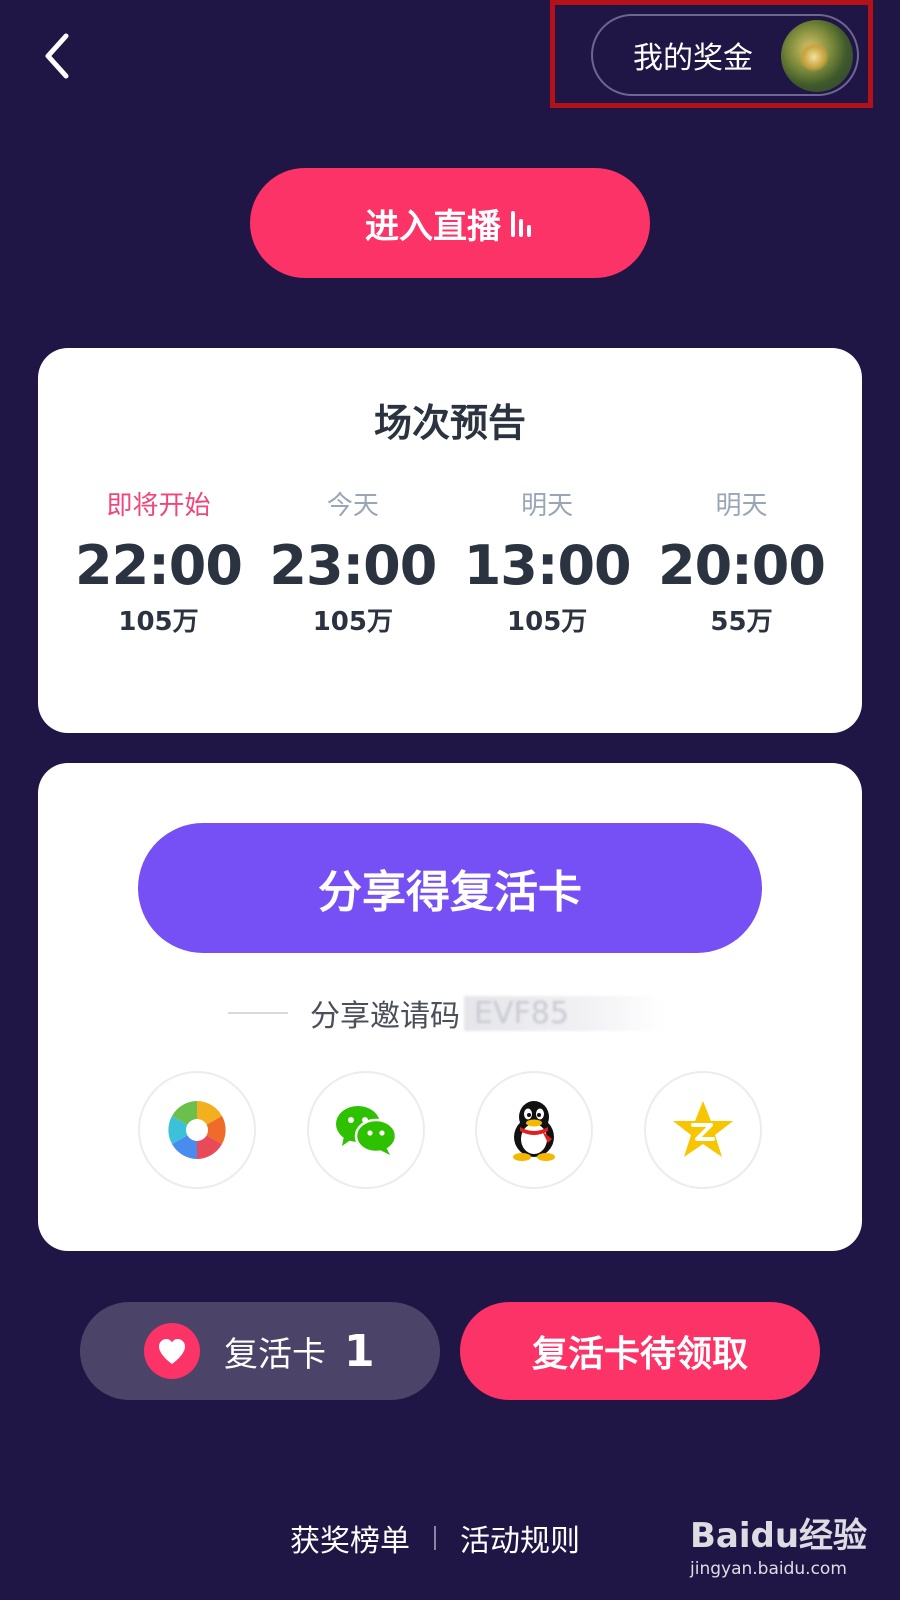  I want to click on my-prize-label: 我的奖金, so click(693, 58).